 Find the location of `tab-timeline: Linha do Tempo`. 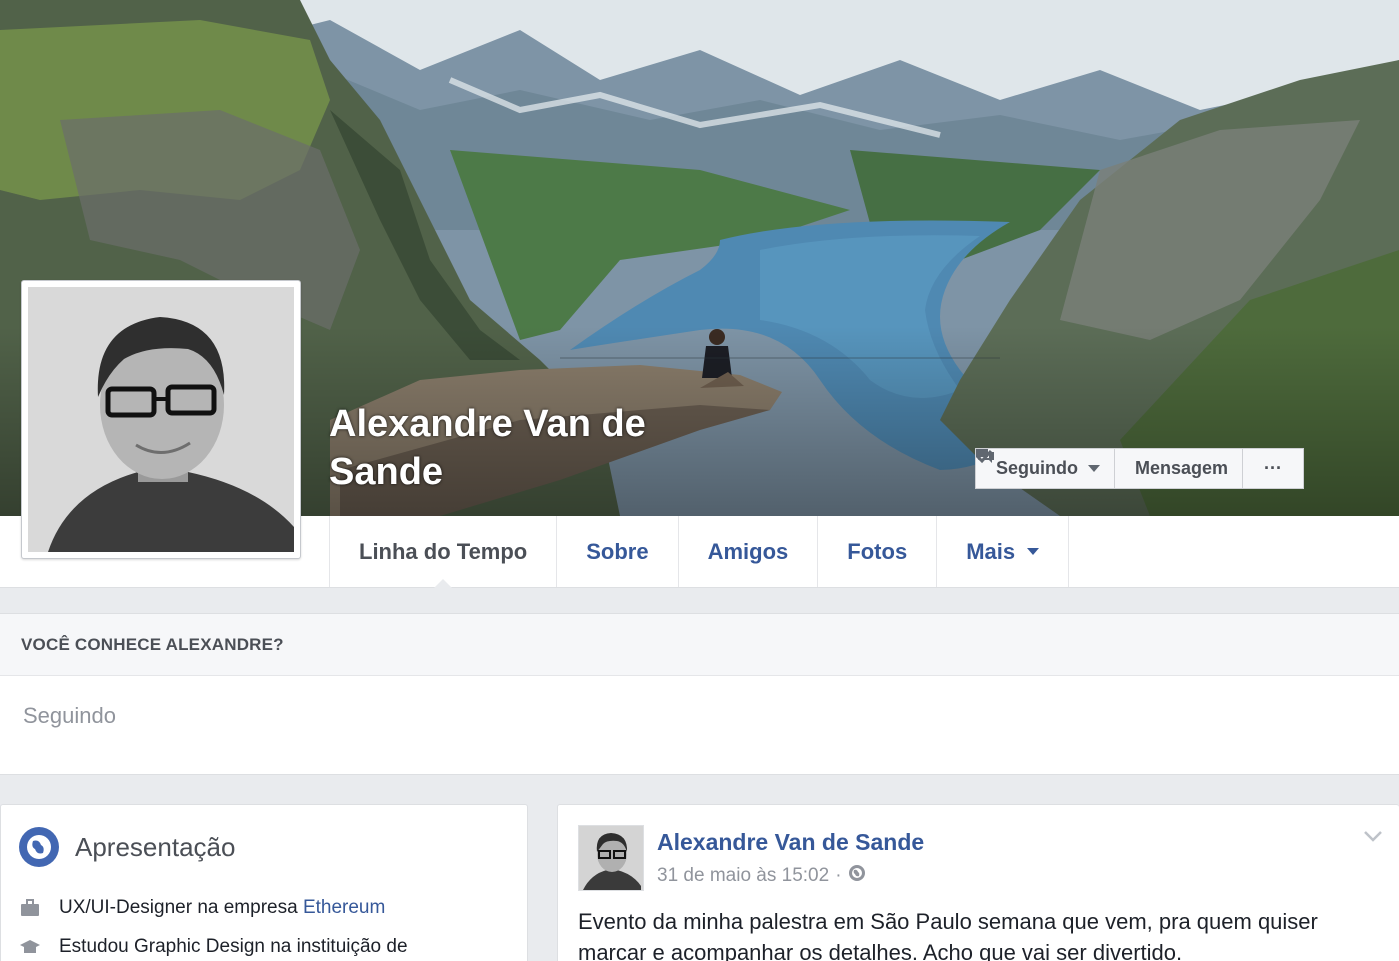

tab-timeline: Linha do Tempo is located at coordinates (444, 552).